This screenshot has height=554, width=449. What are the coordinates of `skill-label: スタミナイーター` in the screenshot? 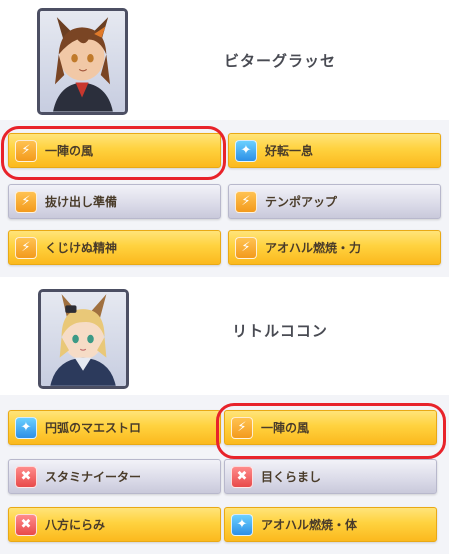 It's located at (93, 477).